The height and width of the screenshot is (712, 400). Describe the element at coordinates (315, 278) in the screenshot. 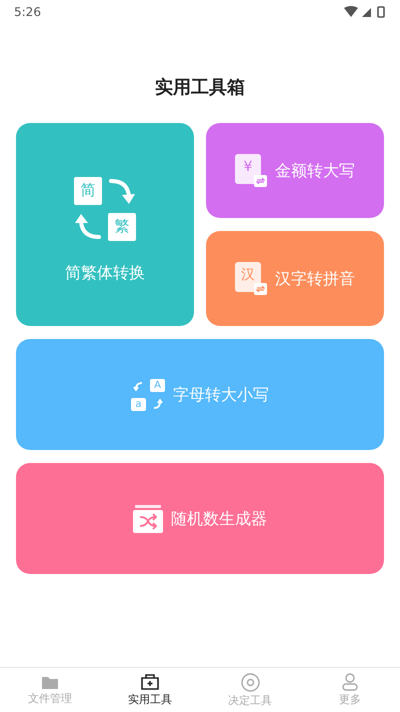

I see `tool-label: 汉字转拼音` at that location.